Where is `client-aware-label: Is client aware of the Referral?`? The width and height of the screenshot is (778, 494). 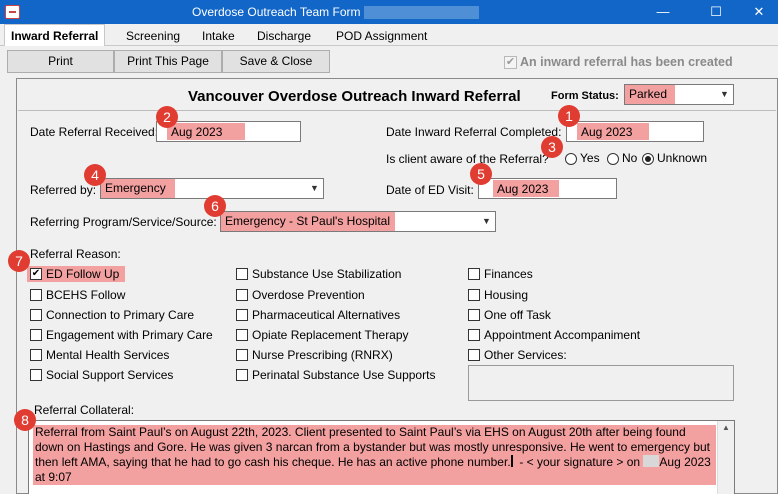
client-aware-label: Is client aware of the Referral? is located at coordinates (467, 159).